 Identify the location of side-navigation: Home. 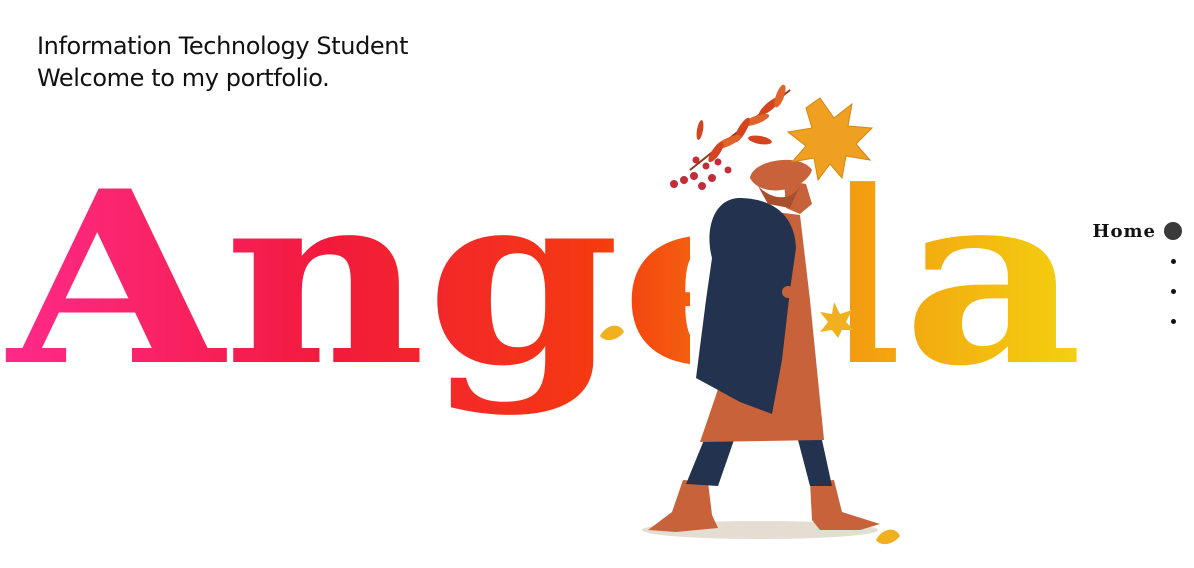
(1122, 276).